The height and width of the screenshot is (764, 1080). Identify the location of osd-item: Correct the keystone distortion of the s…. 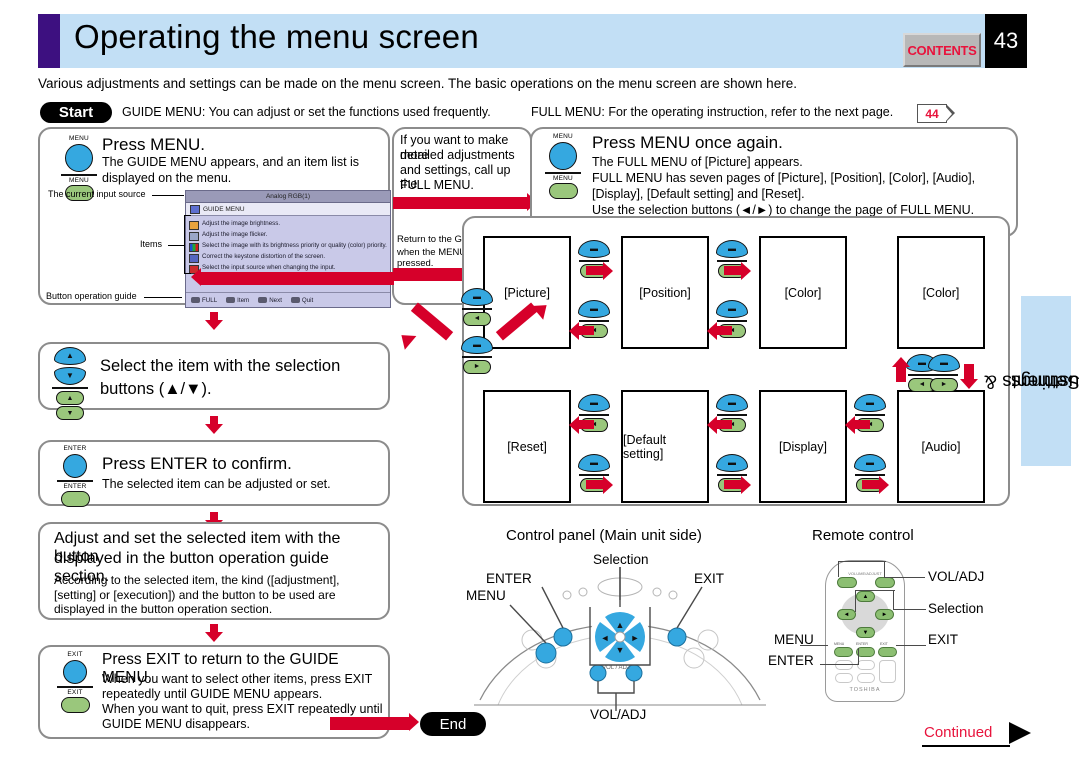
(288, 258).